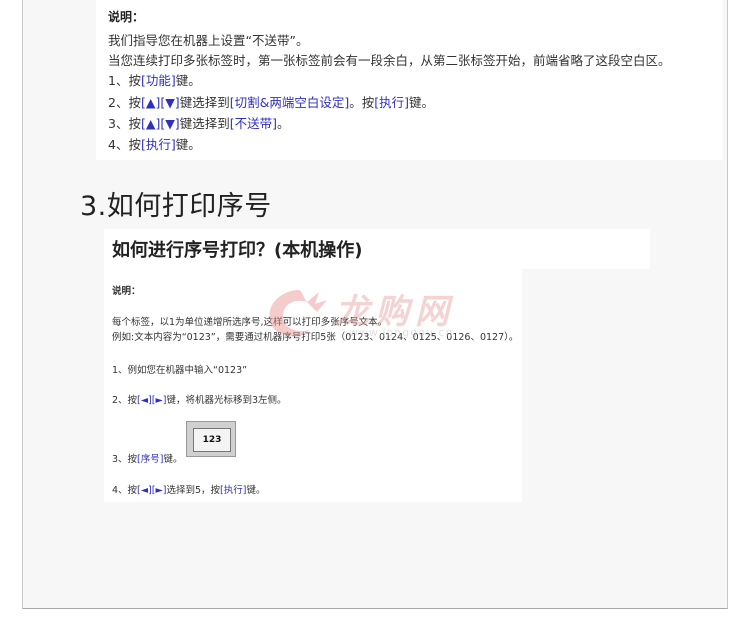  I want to click on serial-key-image: 123, so click(211, 439).